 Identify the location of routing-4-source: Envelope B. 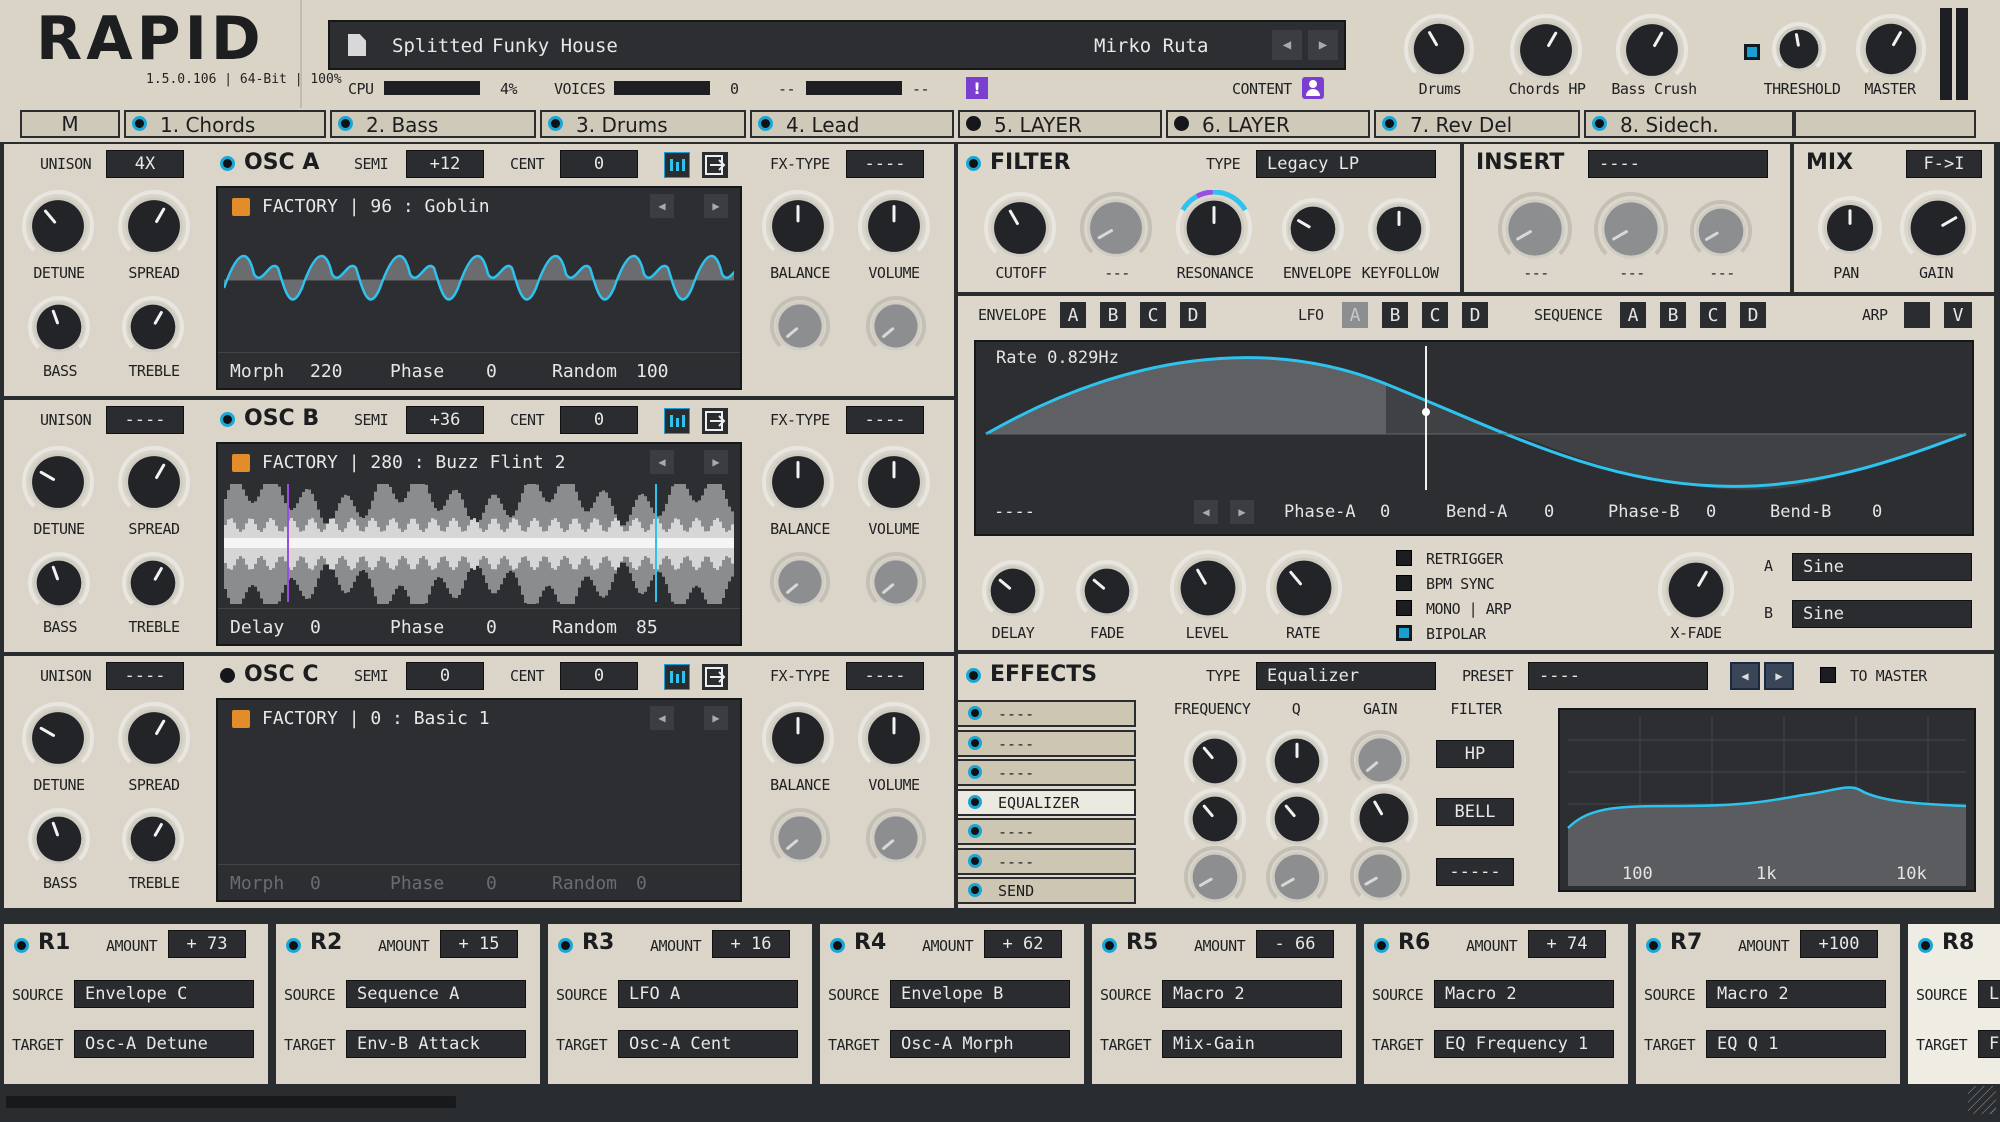
(980, 994).